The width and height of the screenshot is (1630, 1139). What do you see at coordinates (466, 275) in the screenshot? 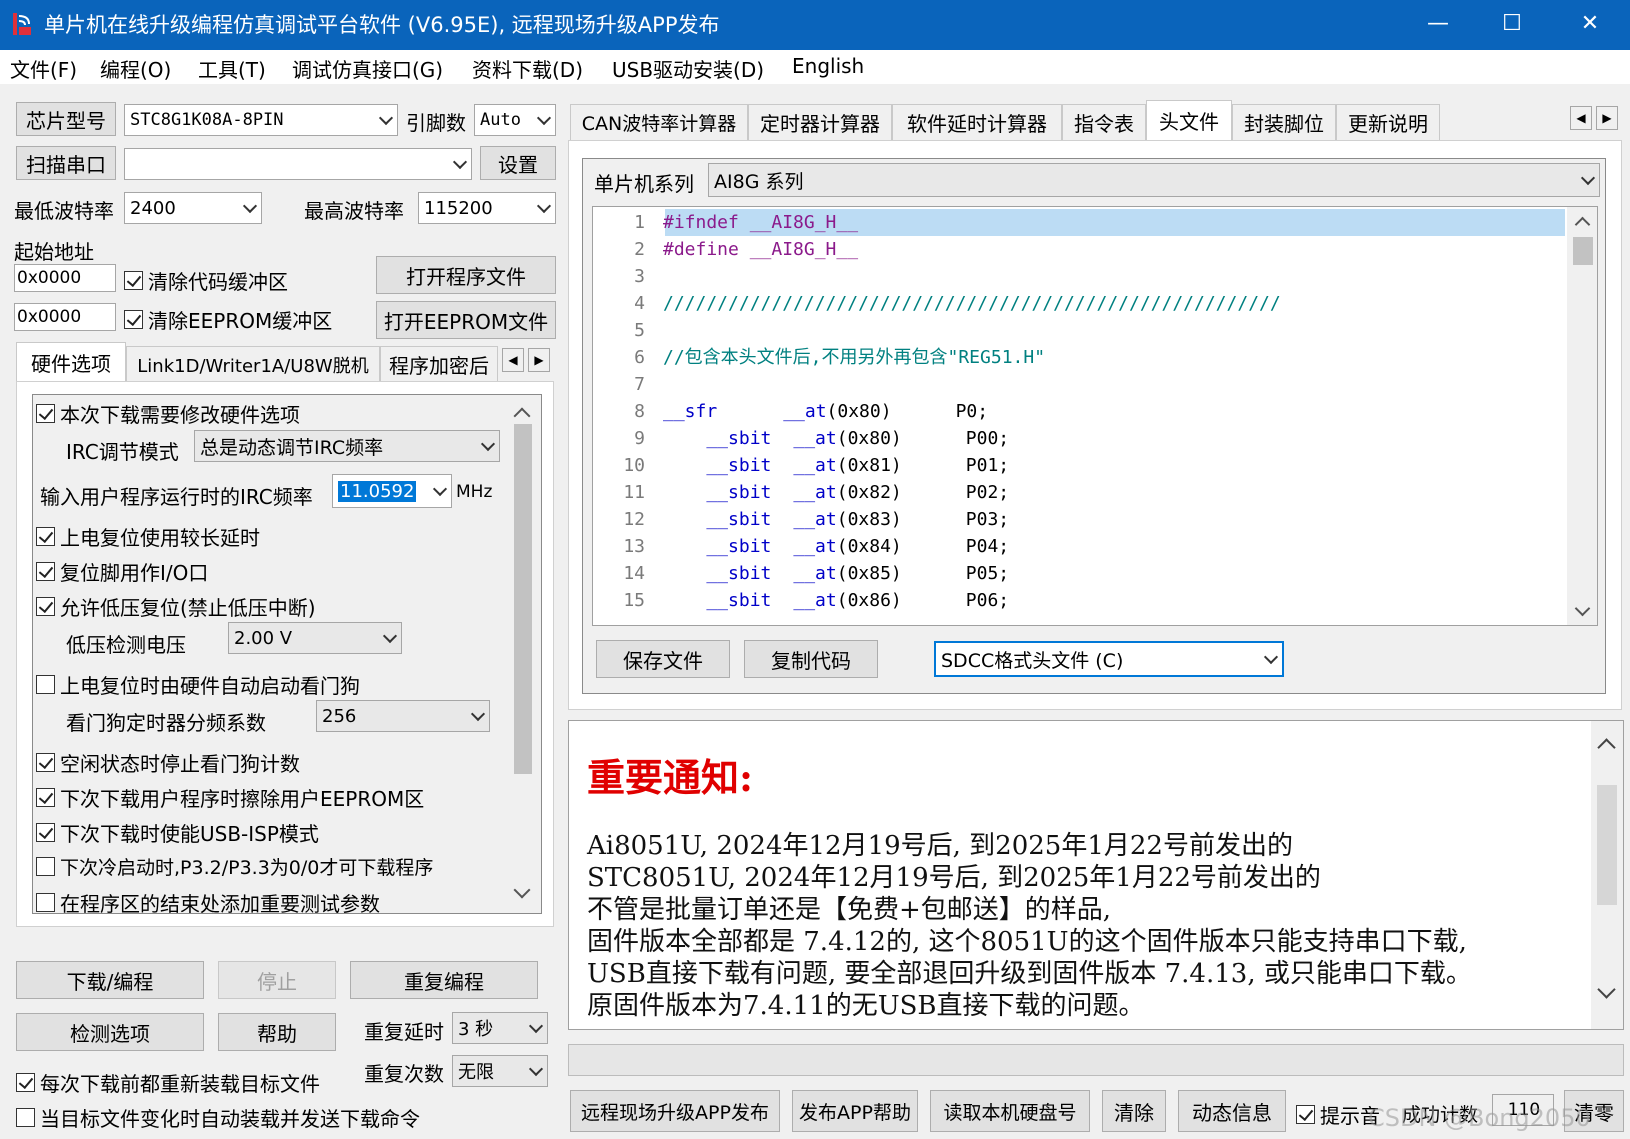
I see `open-program-button: 打开程序文件` at bounding box center [466, 275].